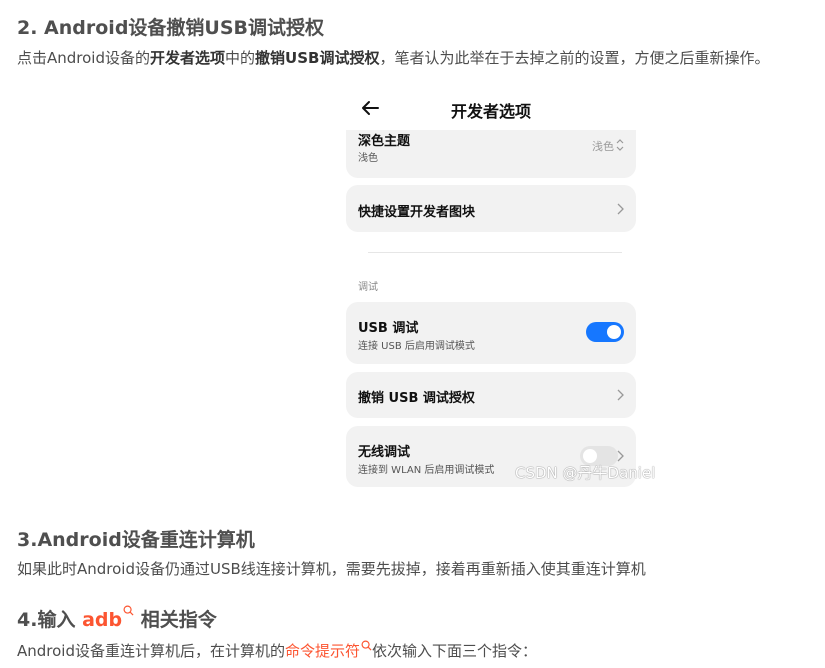 This screenshot has width=825, height=668. What do you see at coordinates (322, 651) in the screenshot?
I see `command-prompt-link: 命令提示符` at bounding box center [322, 651].